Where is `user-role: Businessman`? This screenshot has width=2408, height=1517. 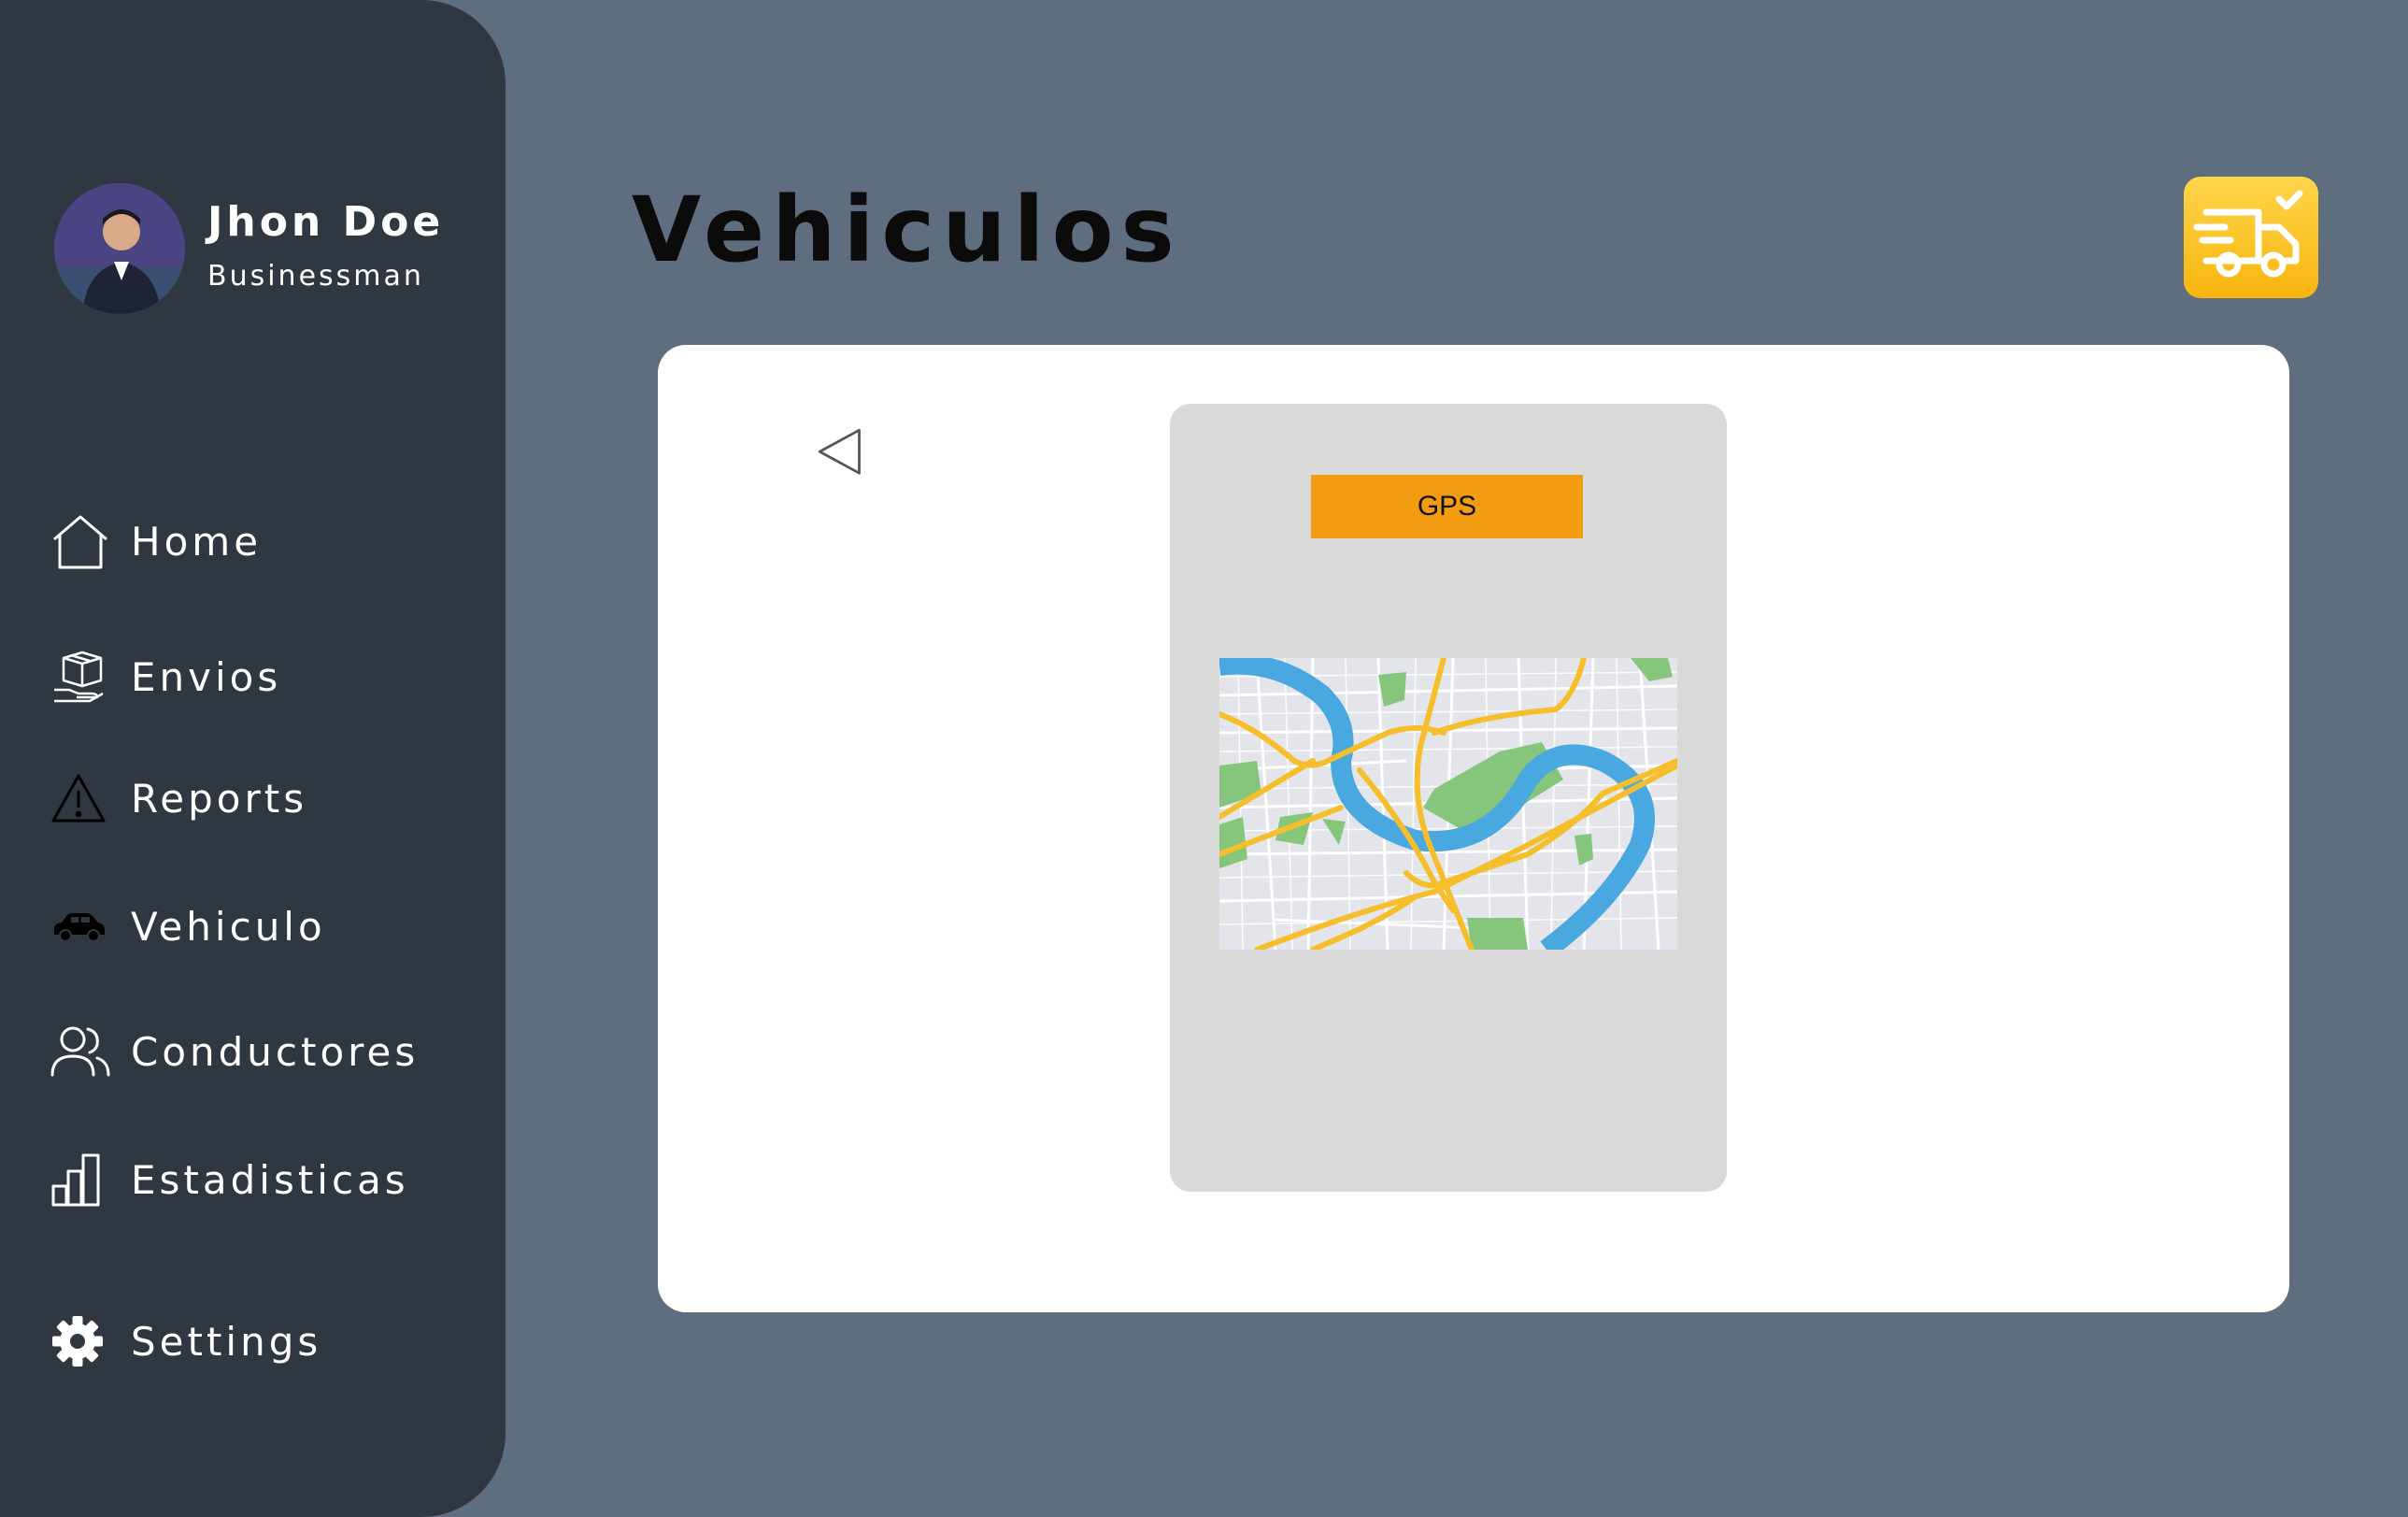 user-role: Businessman is located at coordinates (315, 277).